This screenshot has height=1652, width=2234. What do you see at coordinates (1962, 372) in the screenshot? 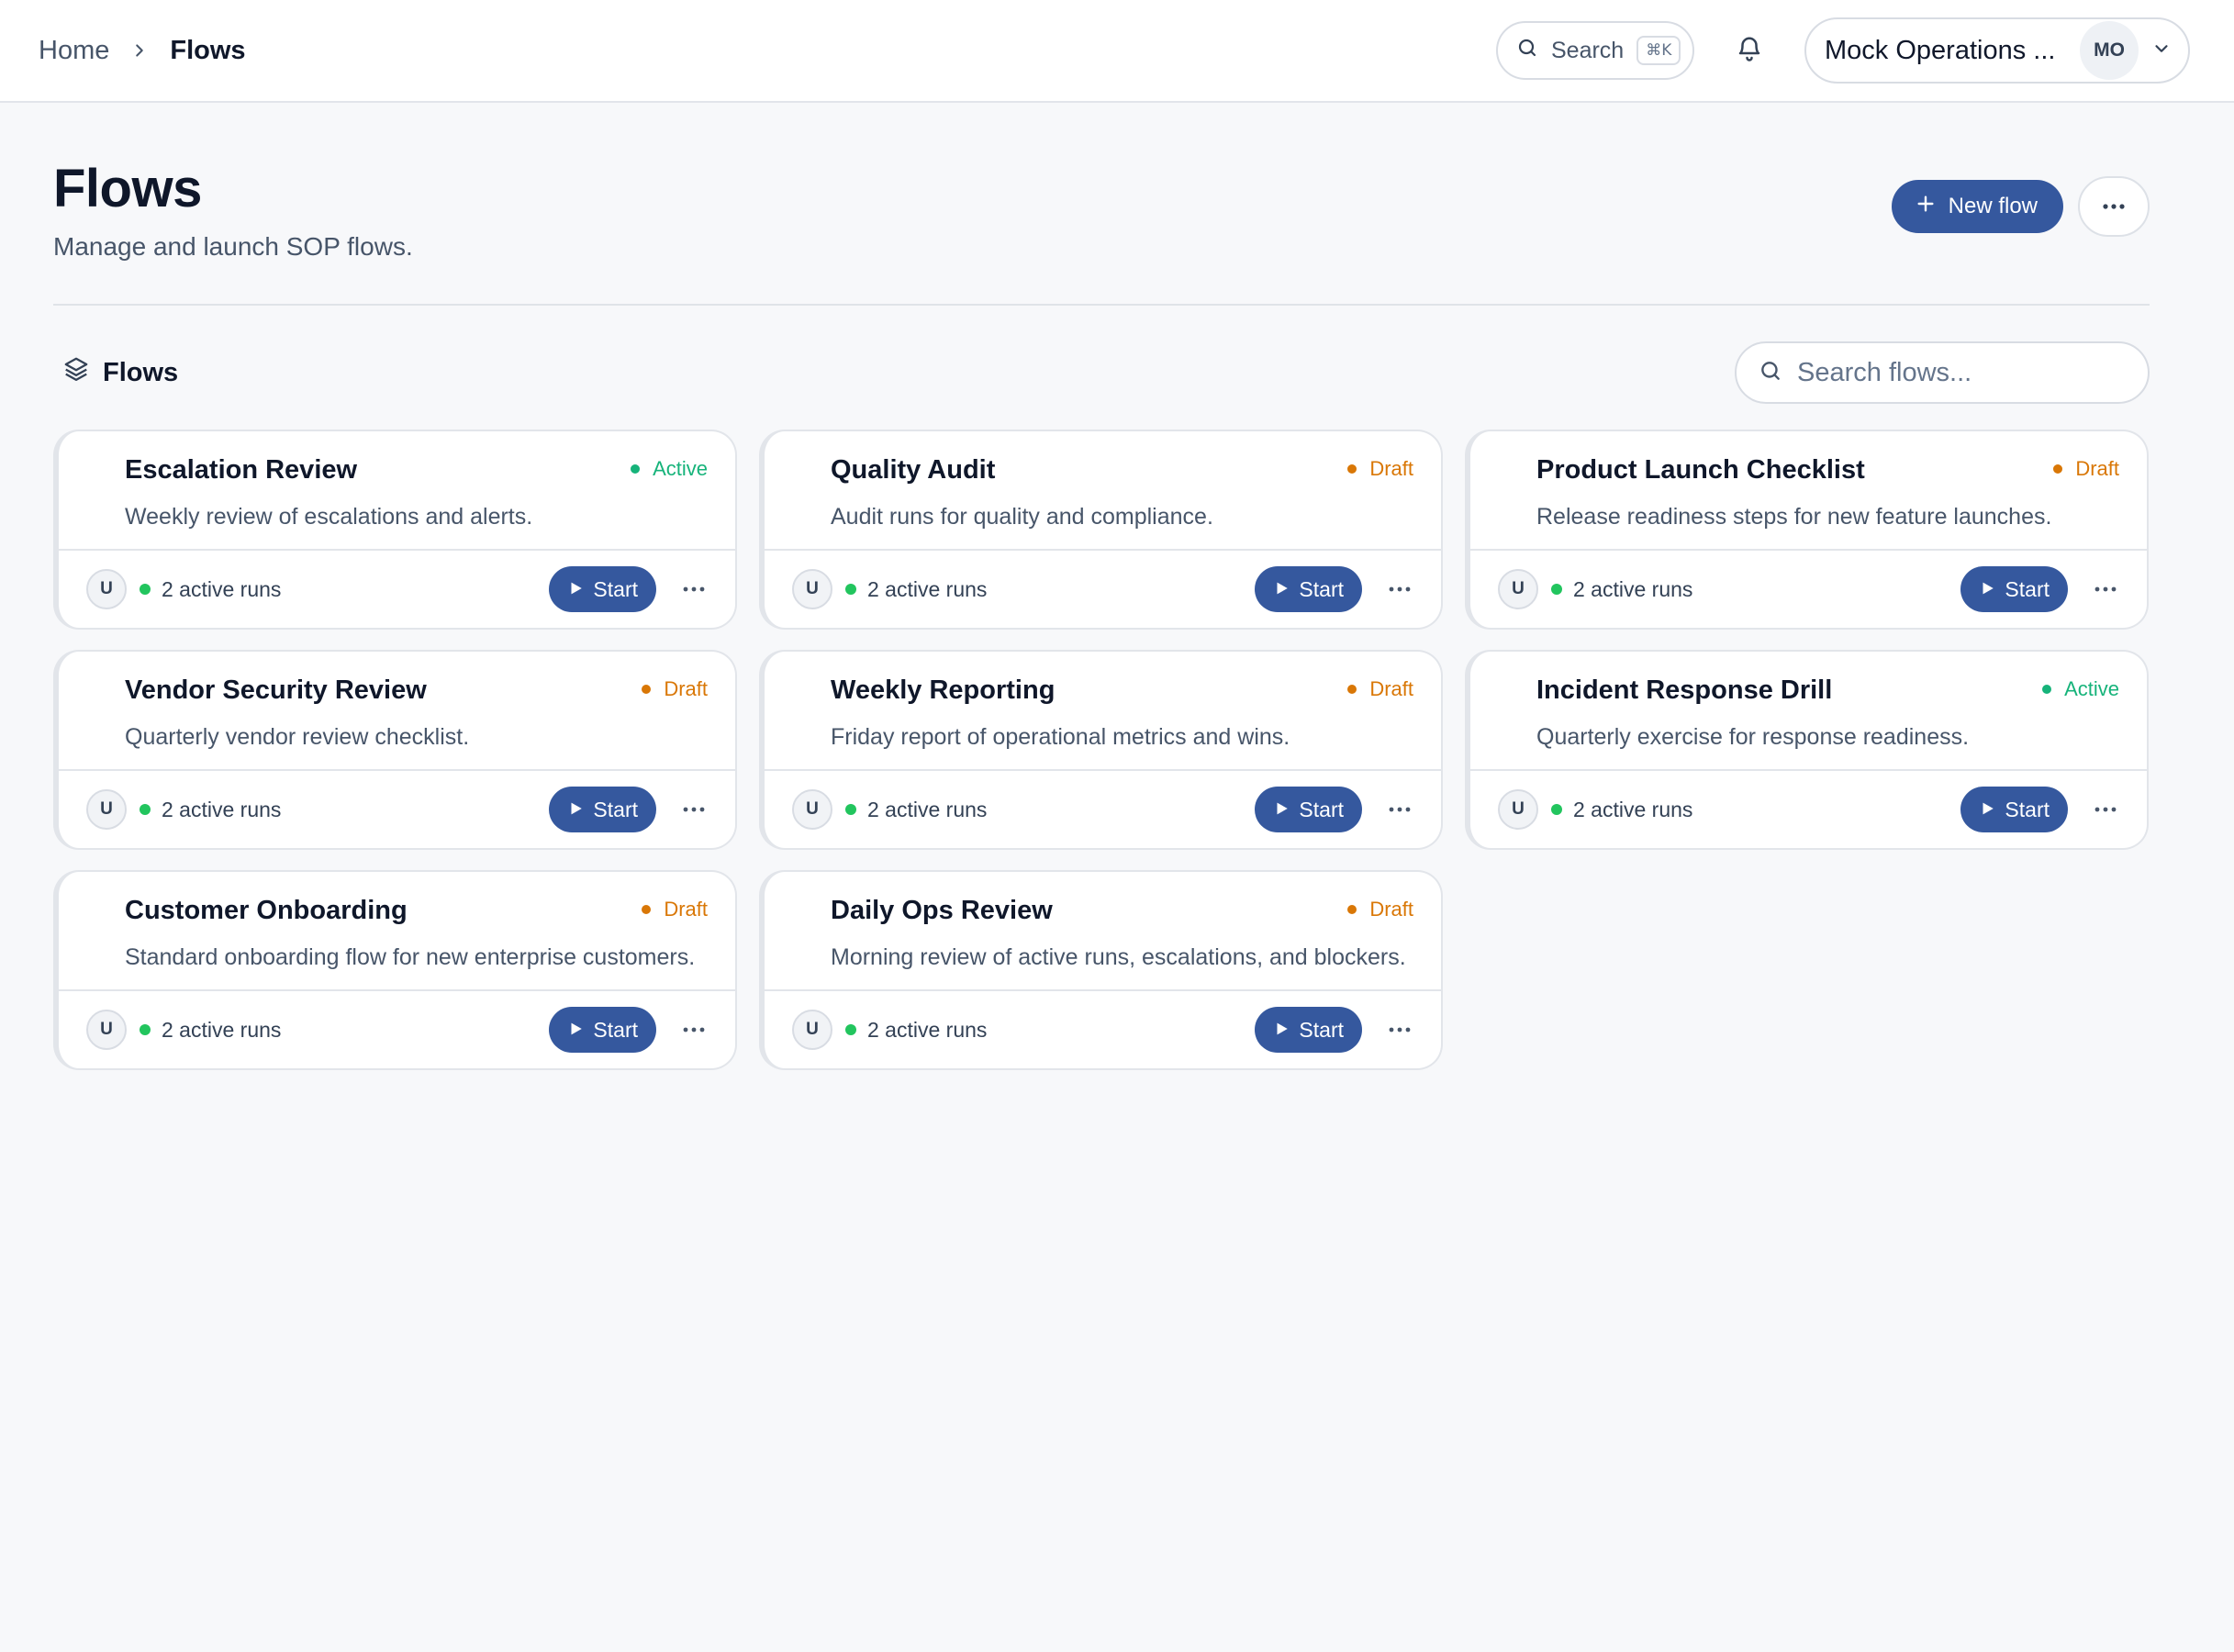
I see `flow-search-input` at bounding box center [1962, 372].